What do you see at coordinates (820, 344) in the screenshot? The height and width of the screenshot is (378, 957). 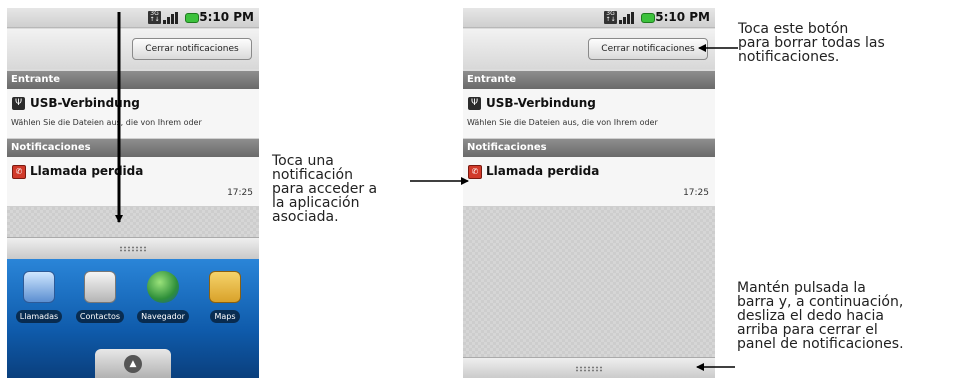 I see `annotation-line: panel de notificaciones.` at bounding box center [820, 344].